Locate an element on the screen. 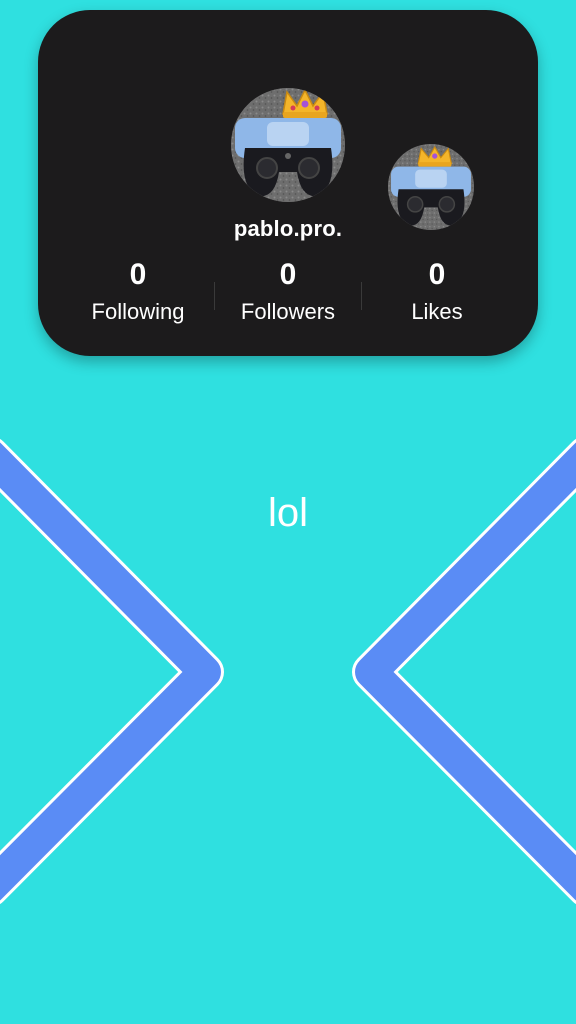 The height and width of the screenshot is (1024, 576). main-caption: lol is located at coordinates (288, 513).